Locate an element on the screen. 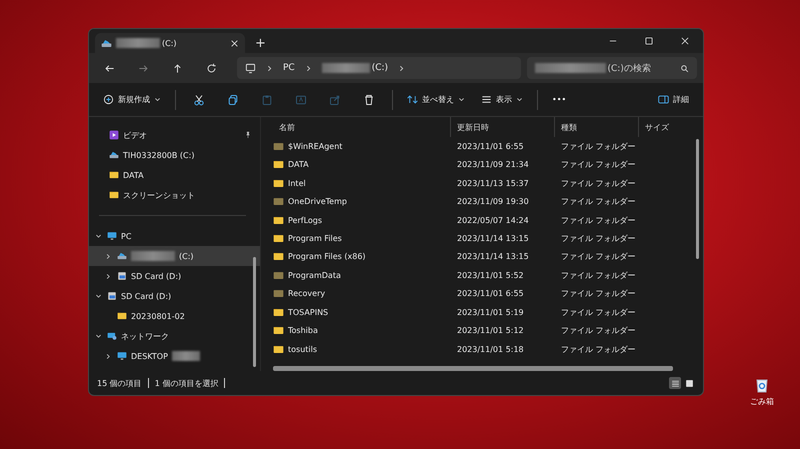  square-icon is located at coordinates (689, 383).